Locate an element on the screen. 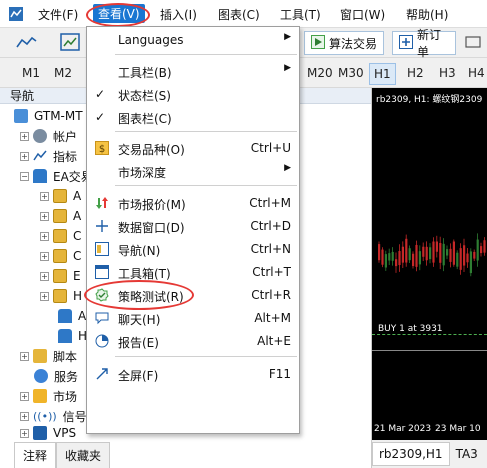 The image size is (487, 468). timeframe-h4: H4 is located at coordinates (475, 74).